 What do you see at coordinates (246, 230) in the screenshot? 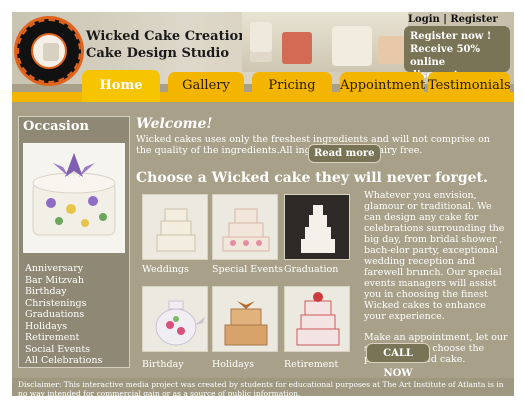
I see `special-events-cake-icon` at bounding box center [246, 230].